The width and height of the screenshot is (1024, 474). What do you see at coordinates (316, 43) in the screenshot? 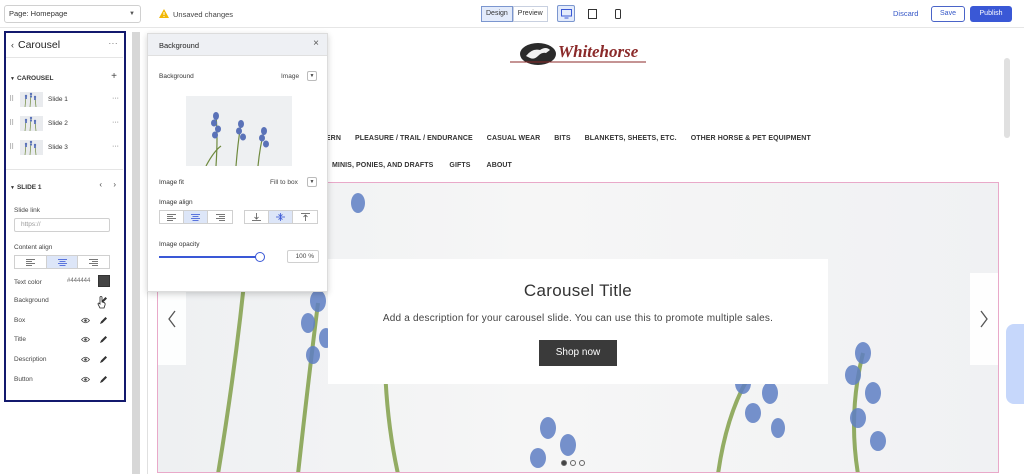
I see `close-icon: ×` at bounding box center [316, 43].